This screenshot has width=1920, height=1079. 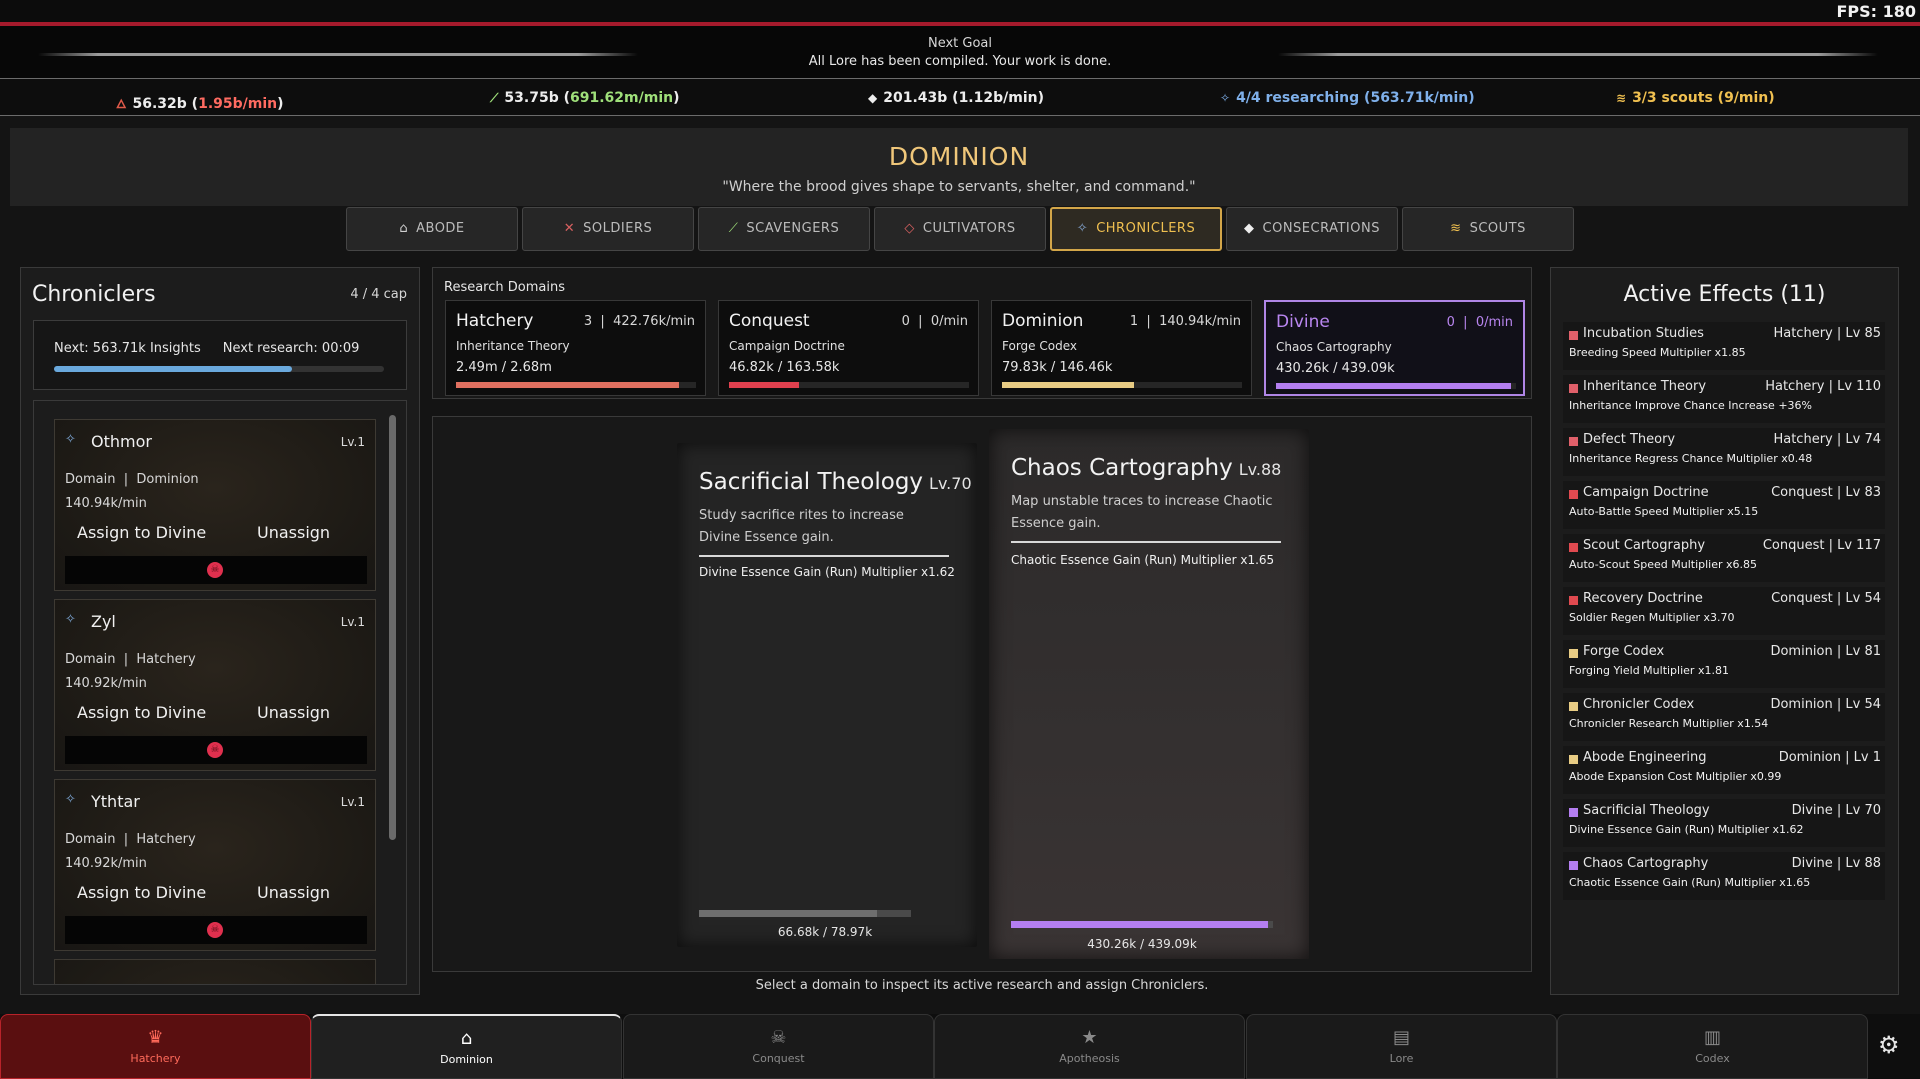 What do you see at coordinates (1401, 1058) in the screenshot?
I see `nav-label: Lore` at bounding box center [1401, 1058].